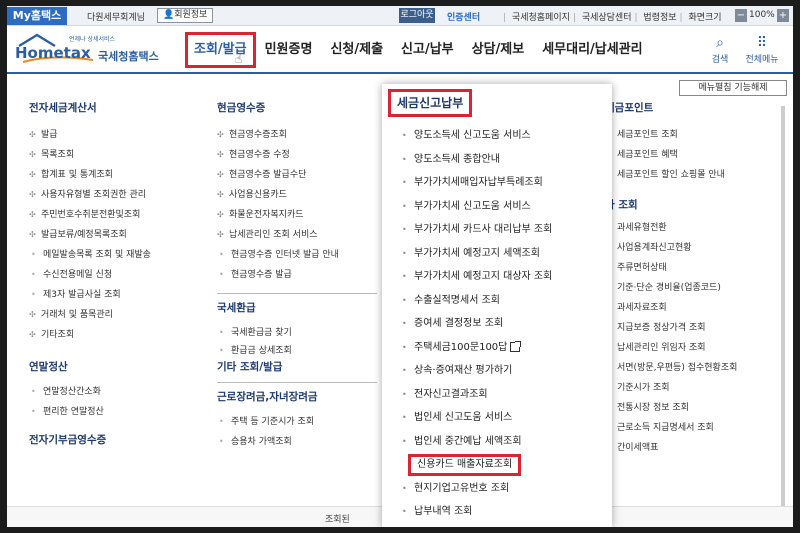 The height and width of the screenshot is (533, 800). I want to click on list-item: • 현금영수증 인터넷 발급 안내, so click(297, 255).